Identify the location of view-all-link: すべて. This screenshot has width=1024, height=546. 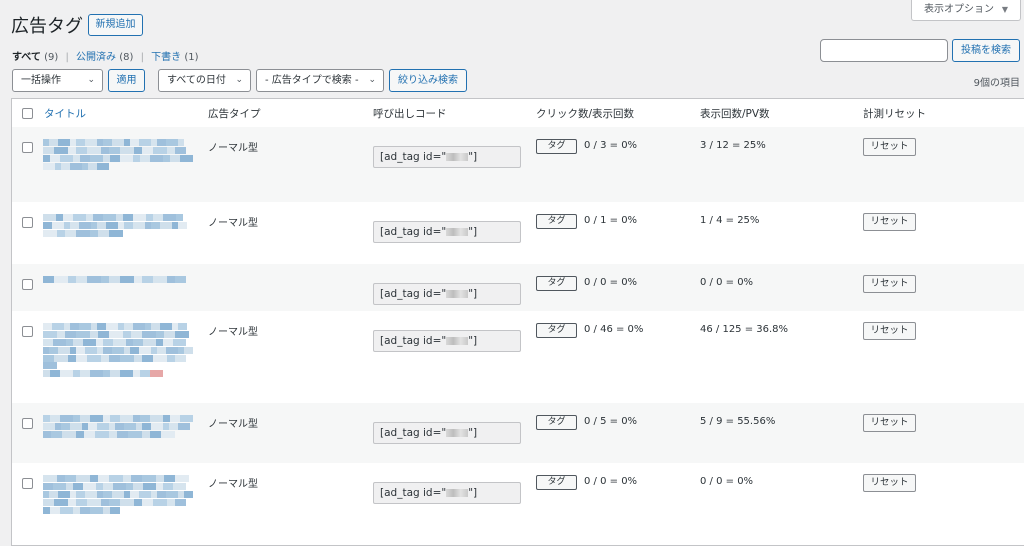
(26, 57).